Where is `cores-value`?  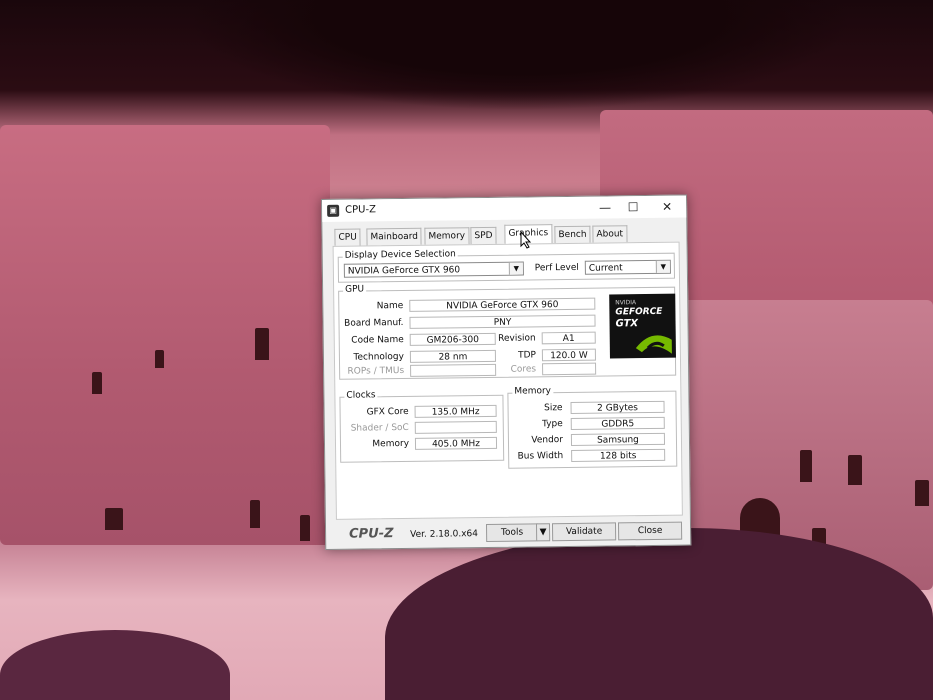
cores-value is located at coordinates (569, 369).